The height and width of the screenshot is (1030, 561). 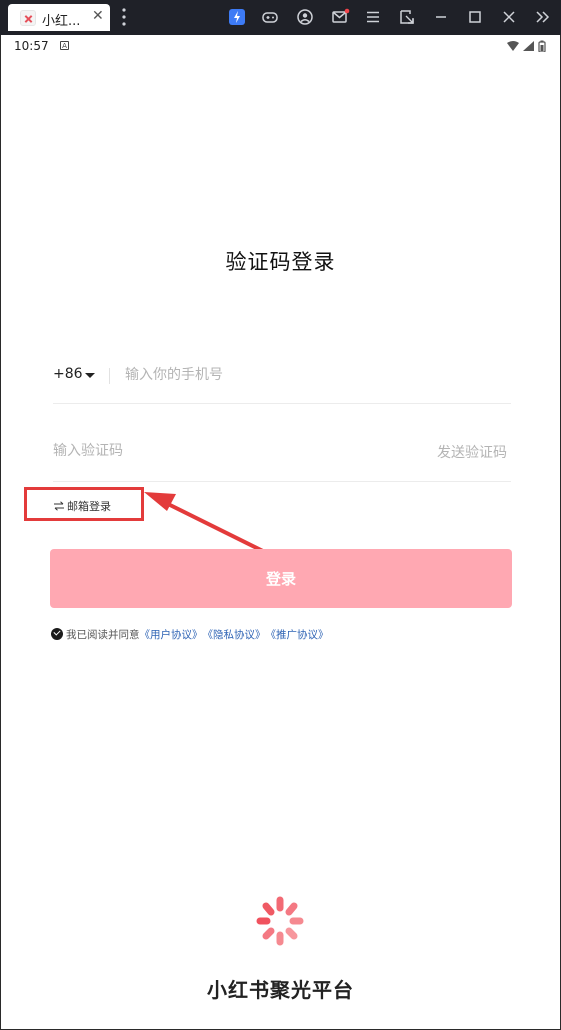 What do you see at coordinates (103, 634) in the screenshot?
I see `agreement-text: 我已阅读并同意` at bounding box center [103, 634].